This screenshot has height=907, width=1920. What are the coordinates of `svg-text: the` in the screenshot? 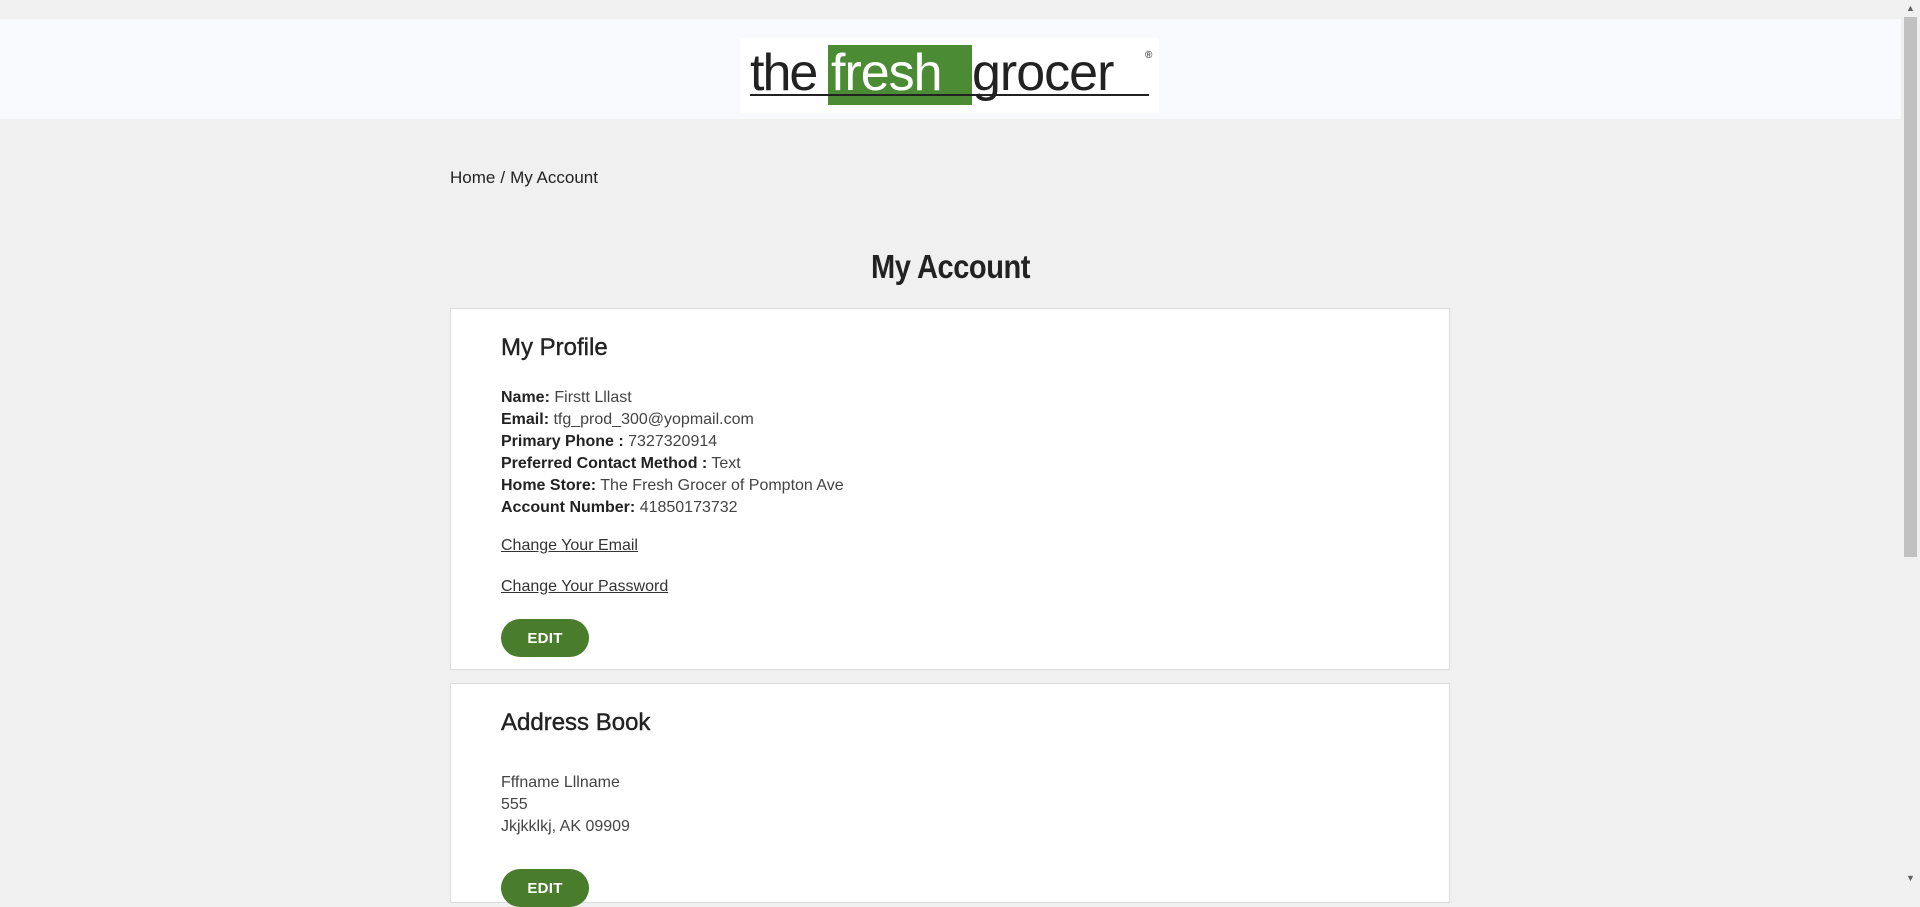 It's located at (783, 73).